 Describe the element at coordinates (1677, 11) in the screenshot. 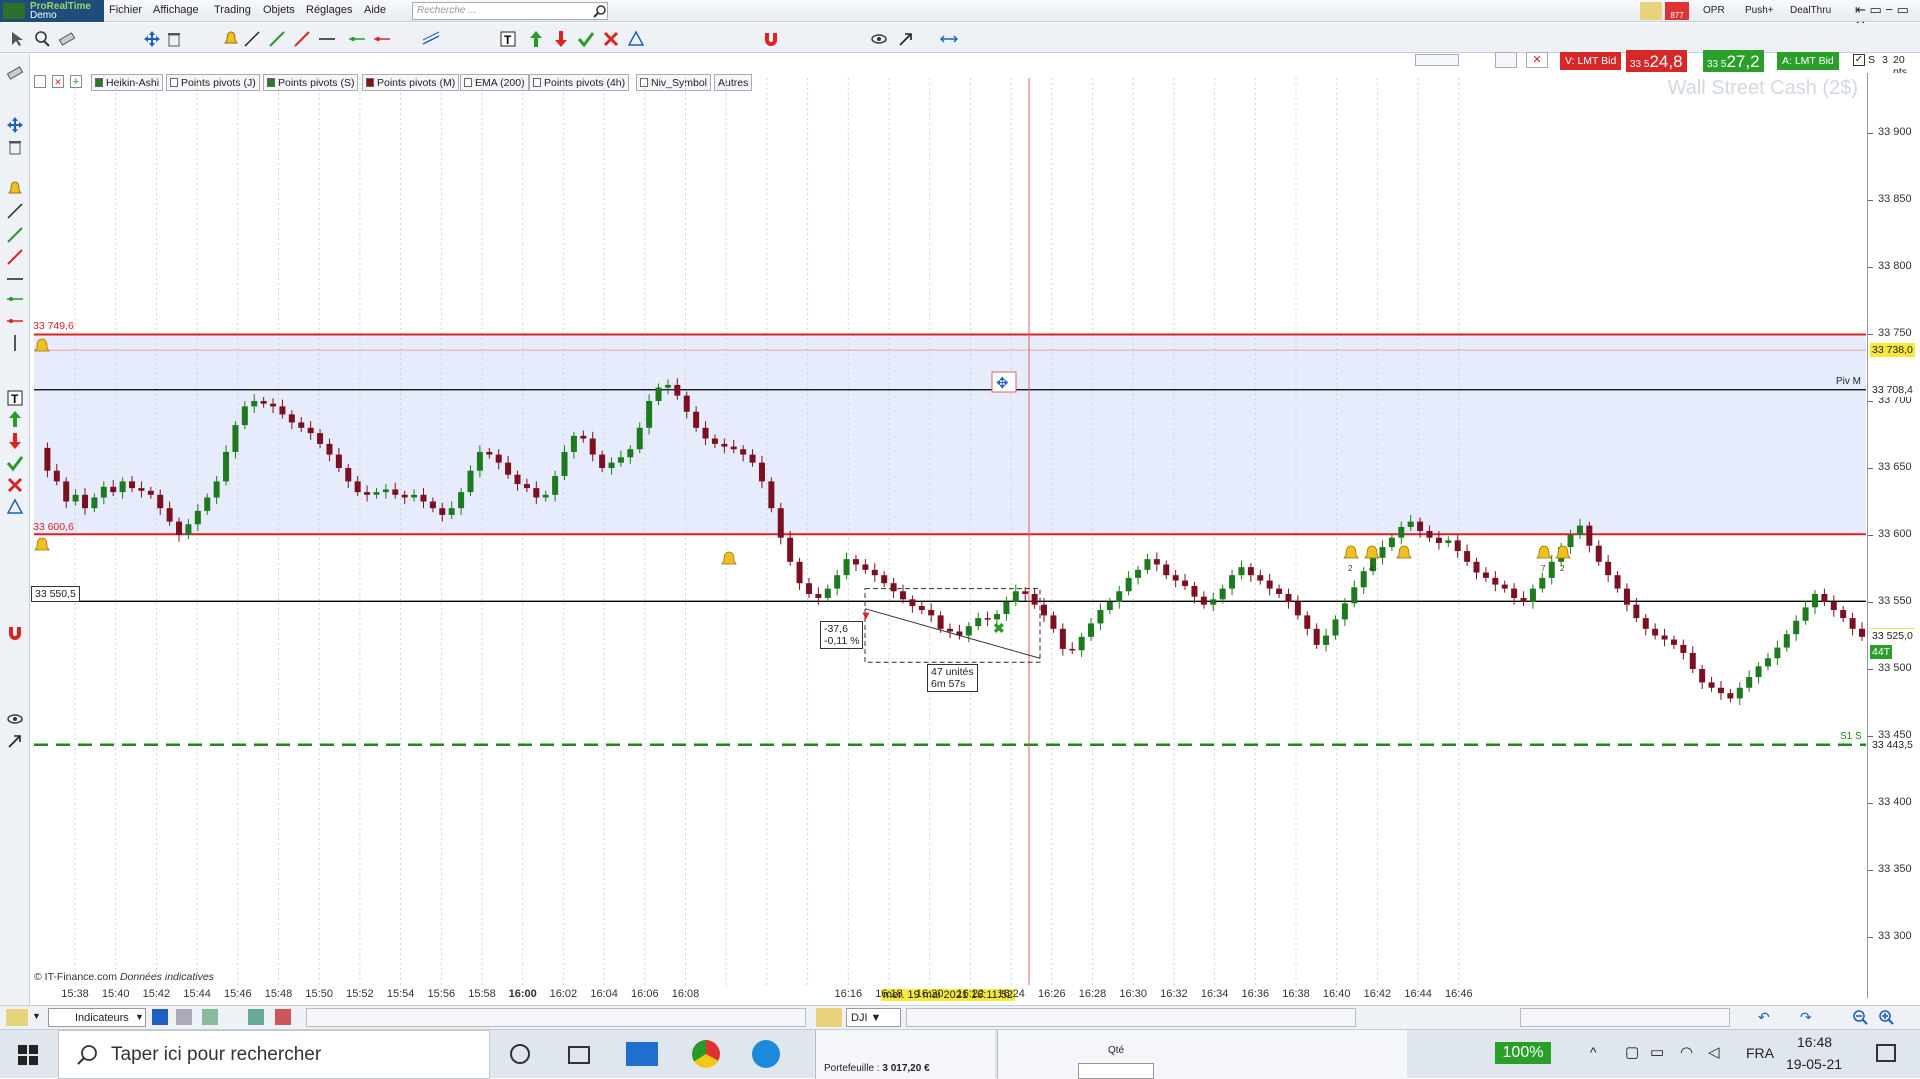

I see `notifications-badge: 877` at that location.